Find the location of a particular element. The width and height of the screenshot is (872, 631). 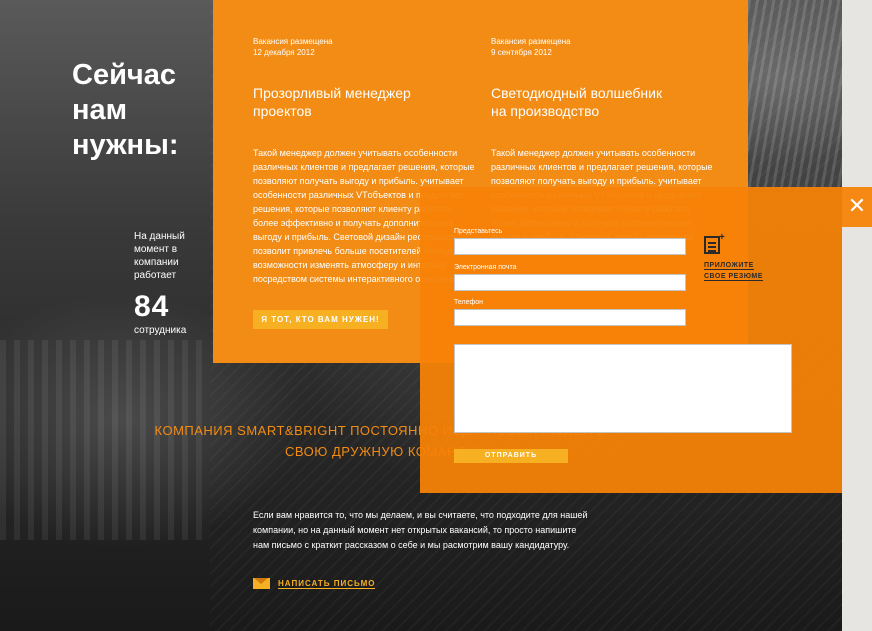

page-headline: Сейчас нам нужны: is located at coordinates (125, 110).